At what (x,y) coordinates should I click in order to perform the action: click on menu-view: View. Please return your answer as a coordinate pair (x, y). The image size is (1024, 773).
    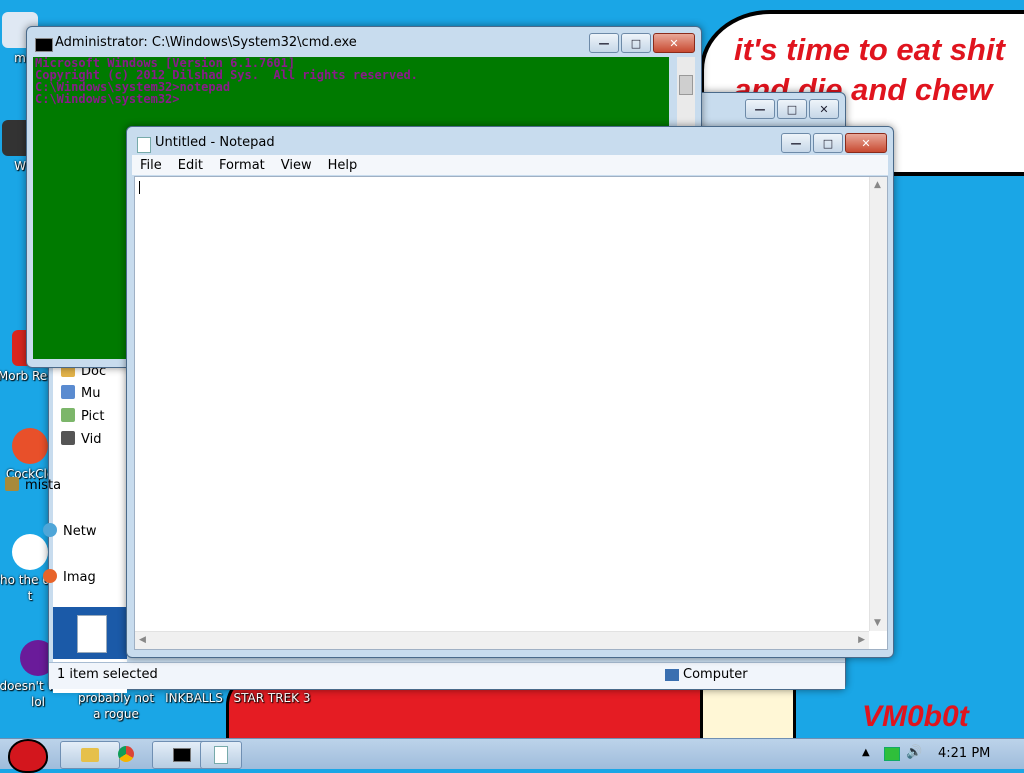
    Looking at the image, I should click on (296, 165).